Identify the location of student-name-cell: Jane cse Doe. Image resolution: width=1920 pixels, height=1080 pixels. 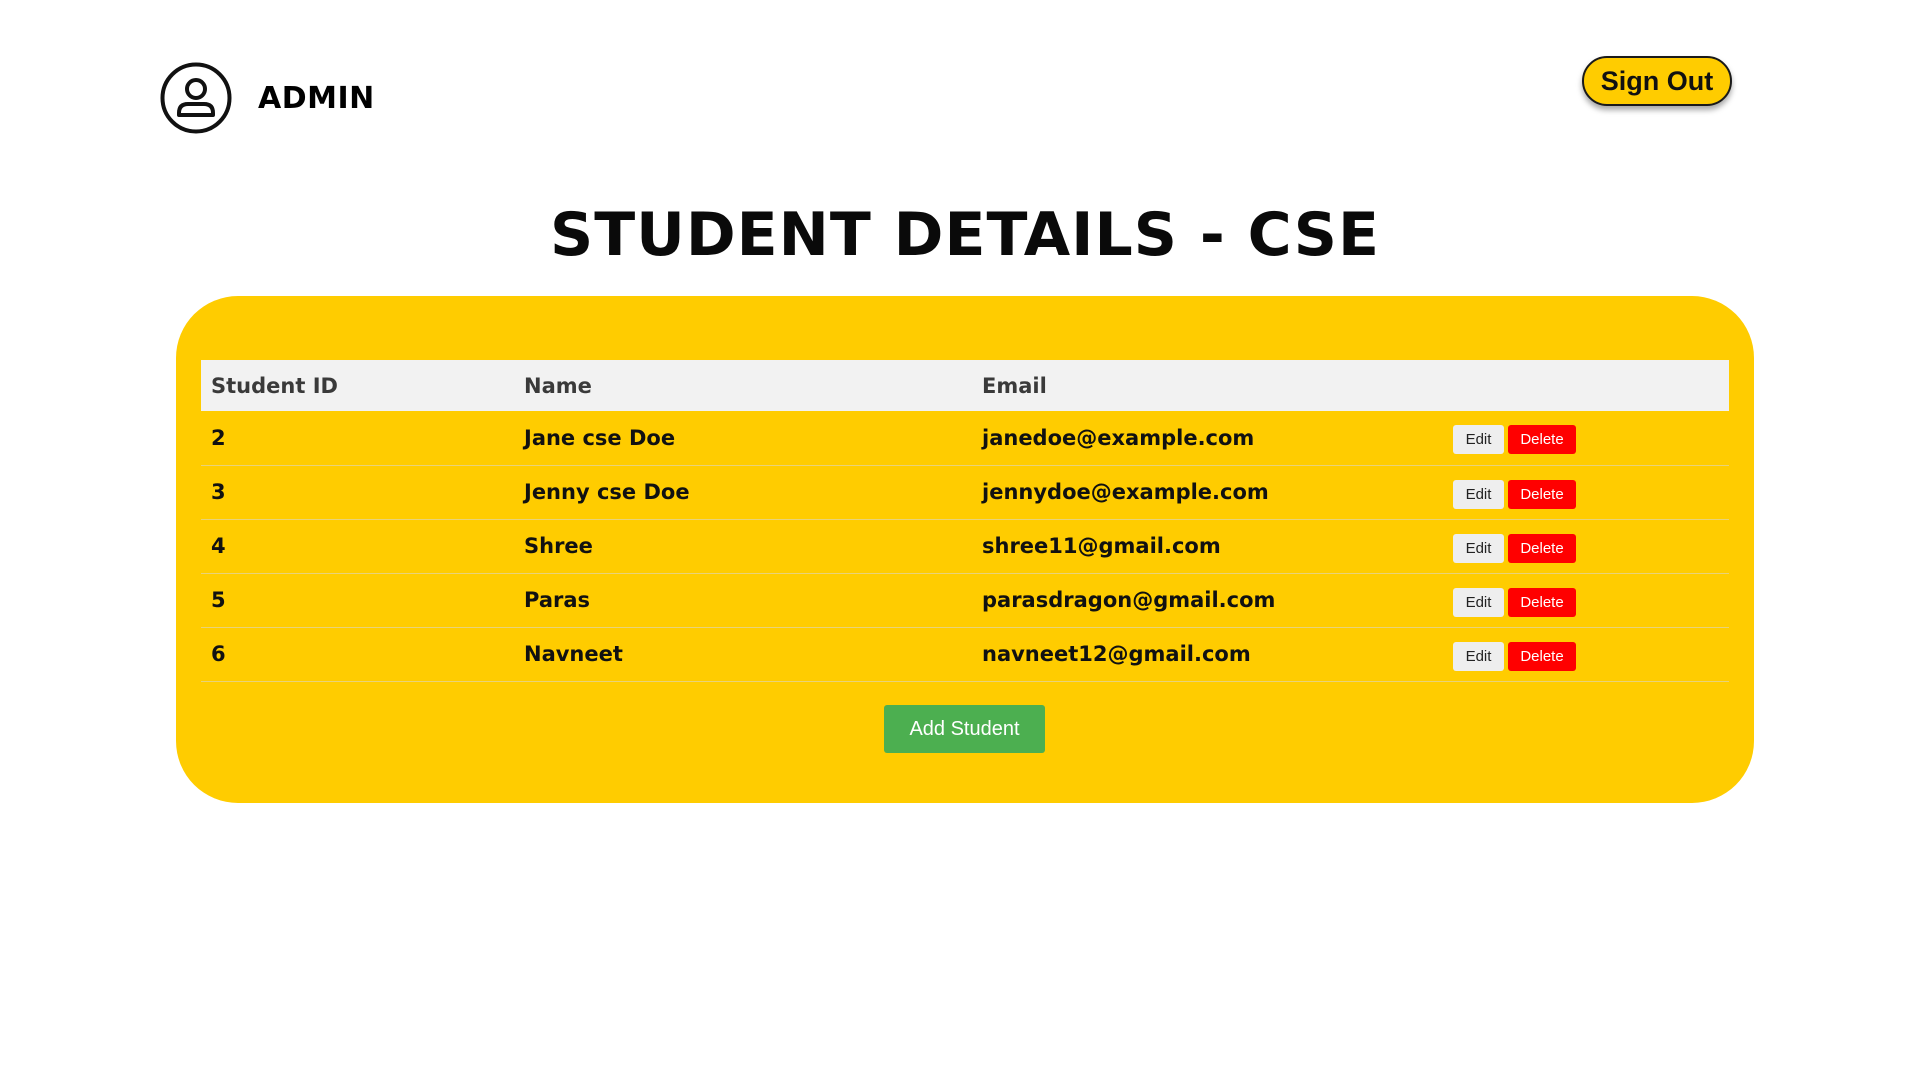
(600, 437).